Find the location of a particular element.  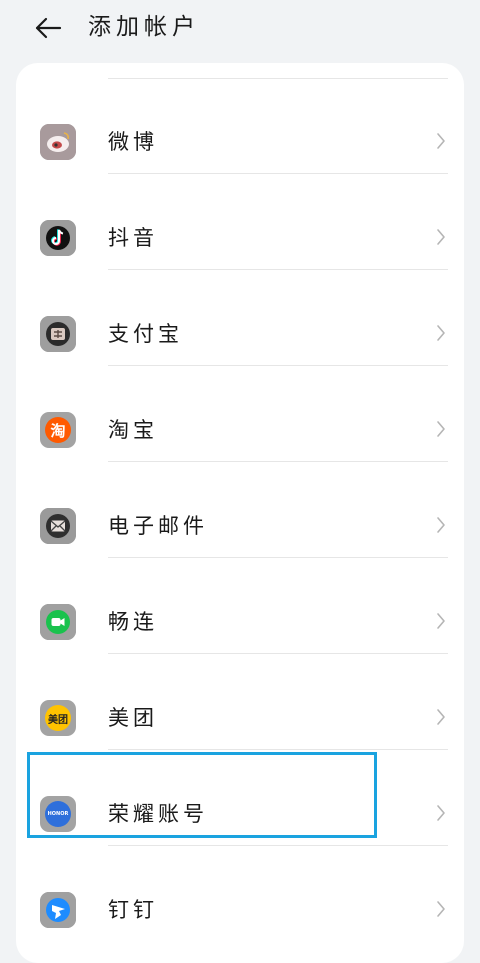

account-label: 电子邮件 is located at coordinates (158, 526).